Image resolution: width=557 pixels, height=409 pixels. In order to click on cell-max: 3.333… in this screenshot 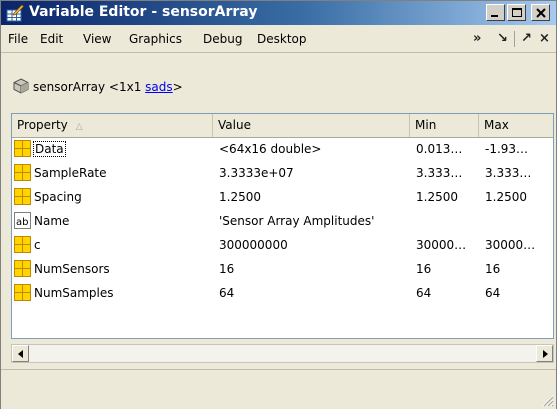, I will do `click(508, 173)`.